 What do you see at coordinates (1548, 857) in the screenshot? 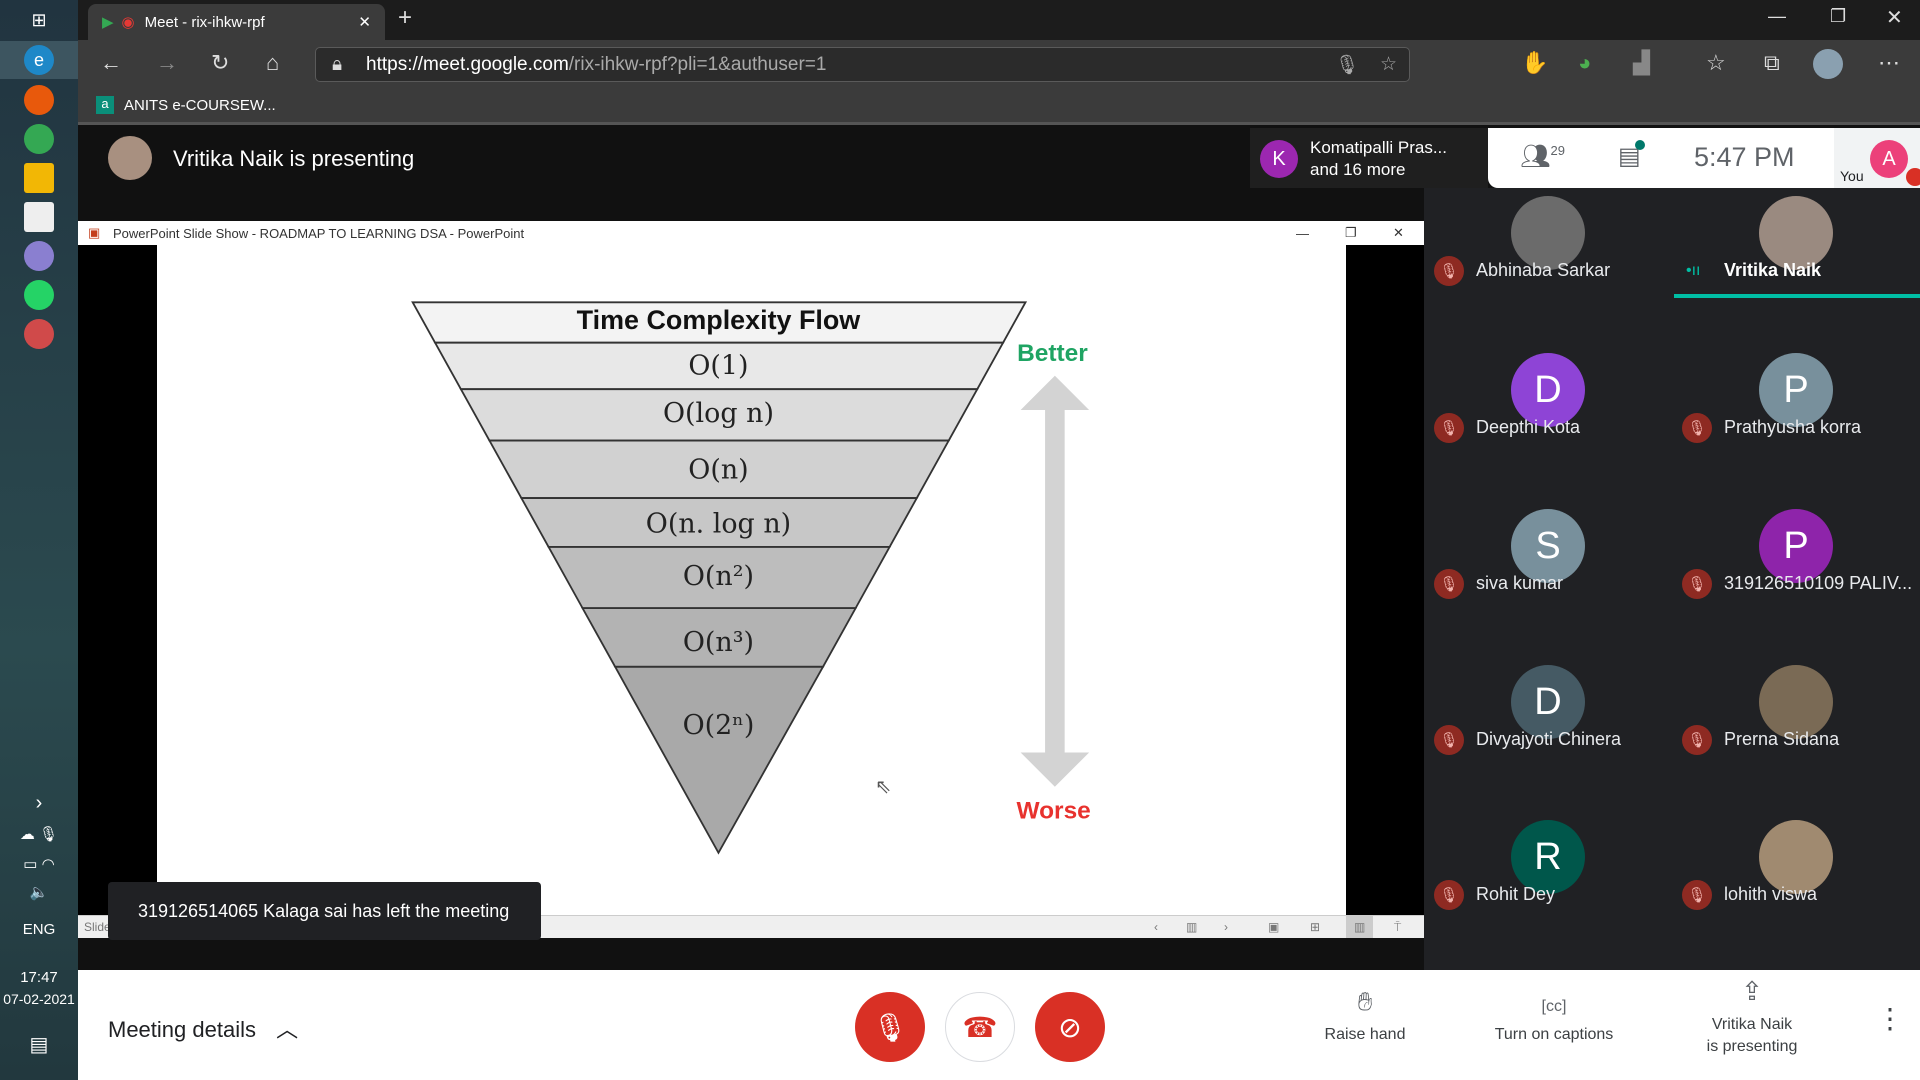
I see `participant-avatar: R` at bounding box center [1548, 857].